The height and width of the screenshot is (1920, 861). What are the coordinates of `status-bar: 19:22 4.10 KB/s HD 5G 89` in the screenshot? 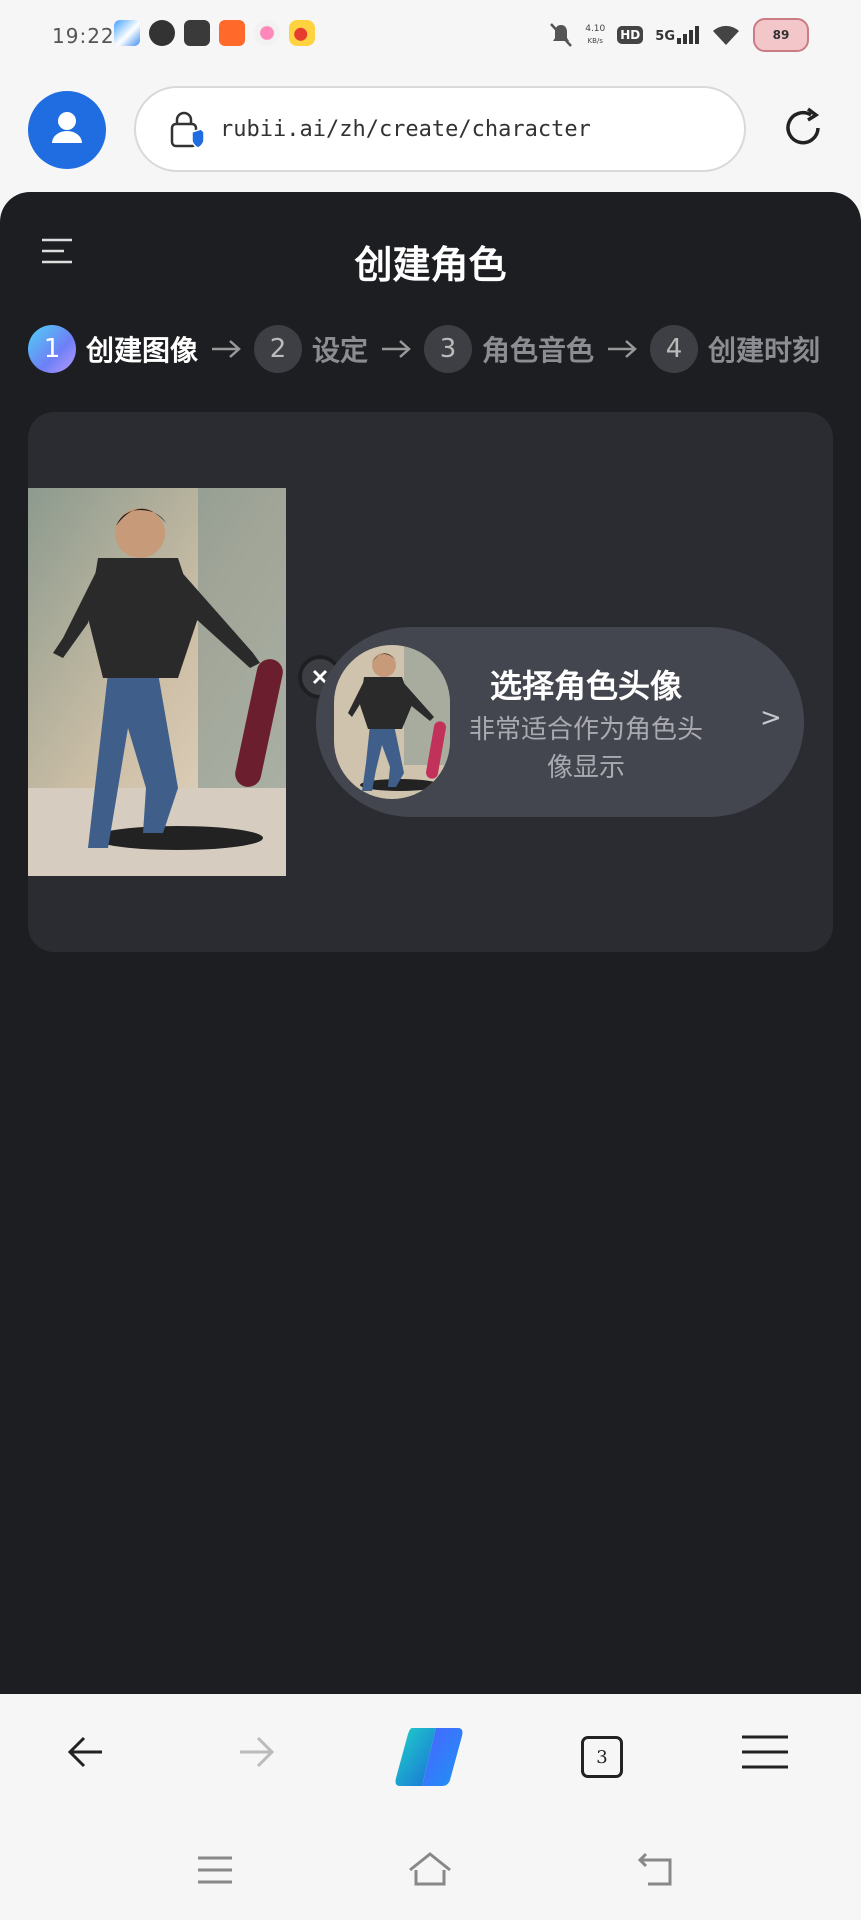 It's located at (430, 35).